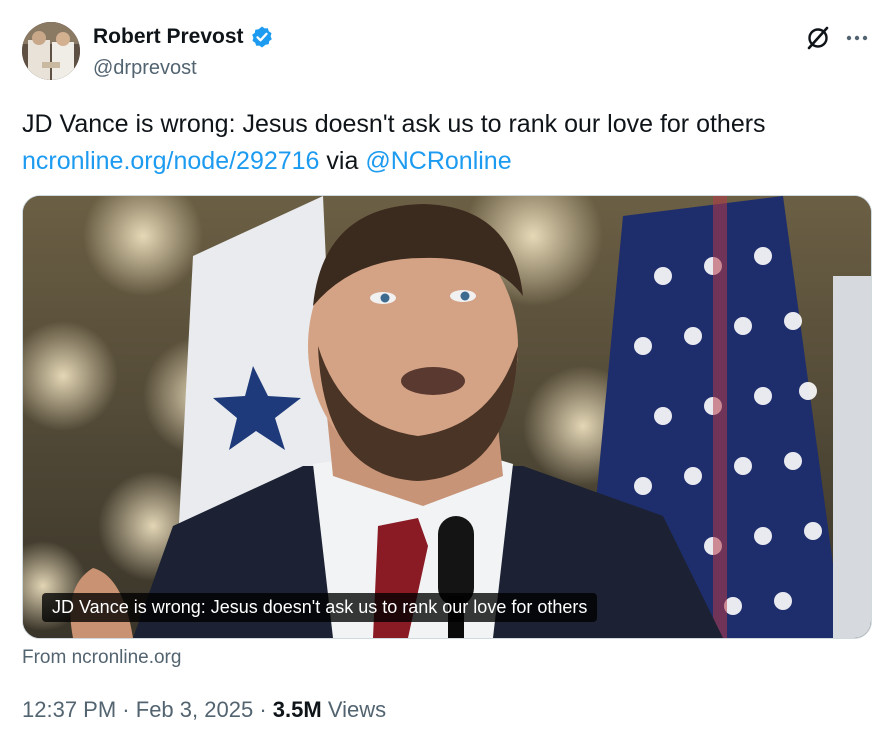  I want to click on tweet-link-row: ncronline.org/node/292716 via @NCRonline, so click(447, 161).